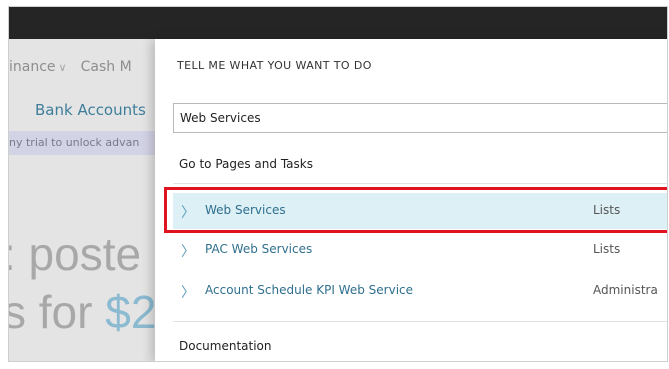 This screenshot has height=369, width=669. Describe the element at coordinates (274, 65) in the screenshot. I see `panel-title: TELL ME WHAT YOU WANT TO DO` at that location.